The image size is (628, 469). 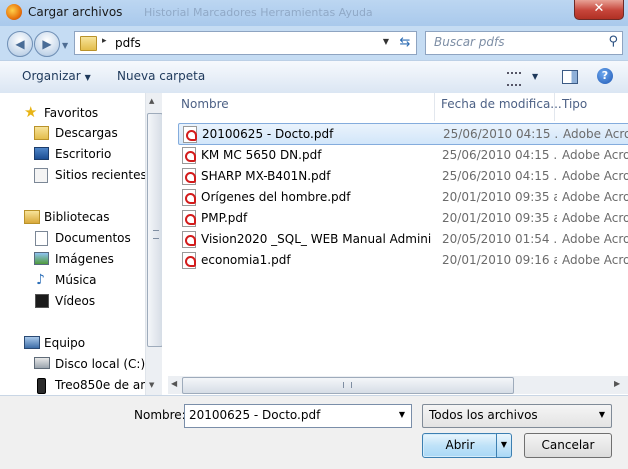 I want to click on sidebar-item-label: Vídeos, so click(x=75, y=301).